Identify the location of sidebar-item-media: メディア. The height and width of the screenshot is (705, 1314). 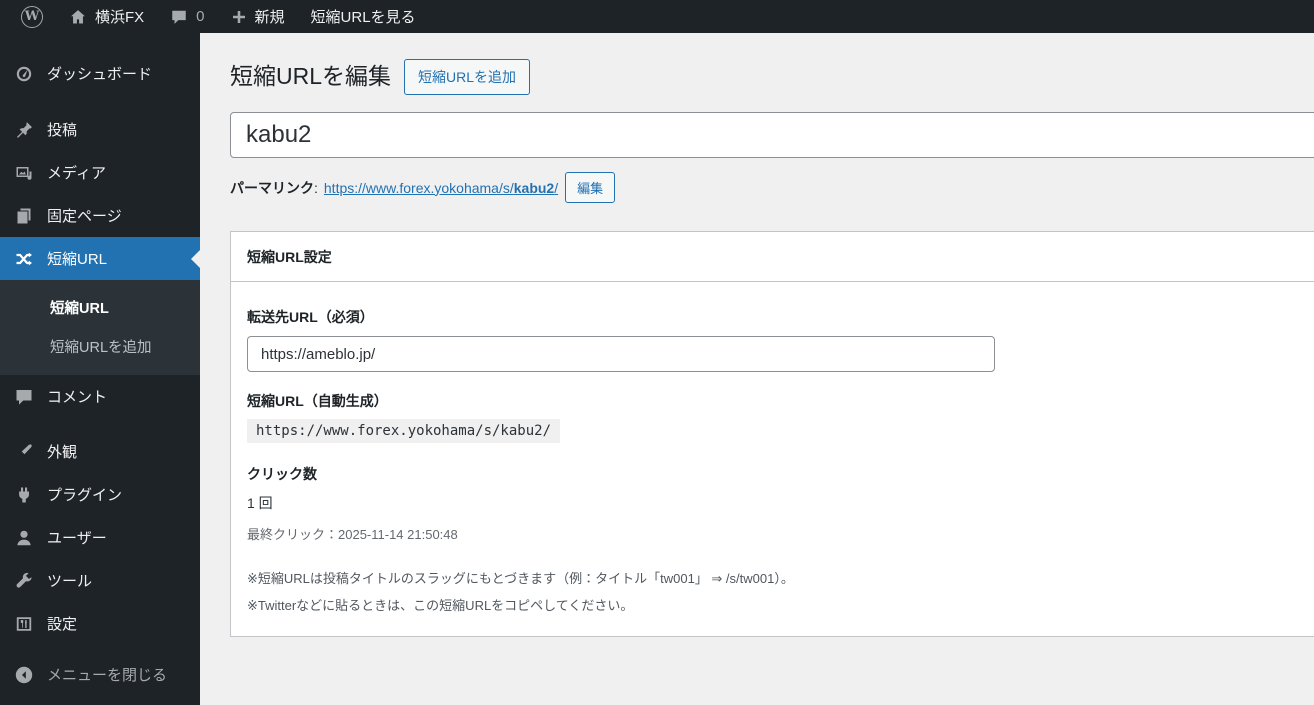
(100, 172).